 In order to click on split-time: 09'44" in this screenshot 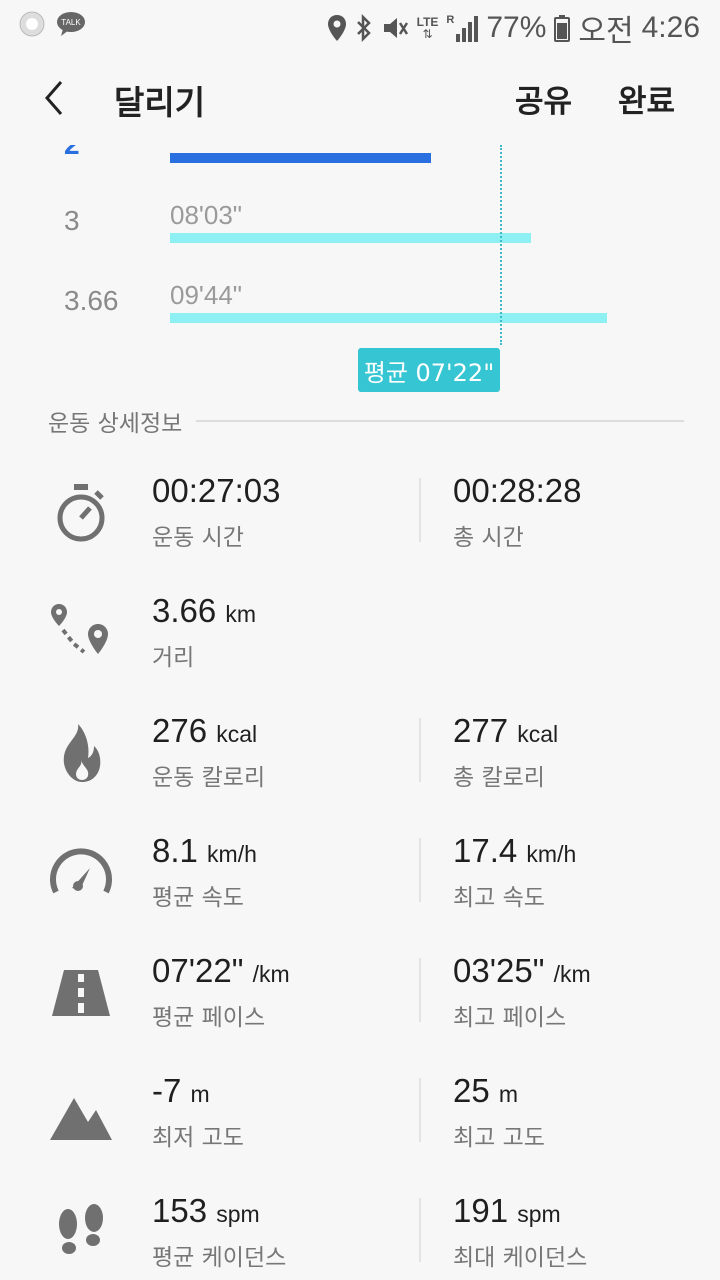, I will do `click(206, 295)`.